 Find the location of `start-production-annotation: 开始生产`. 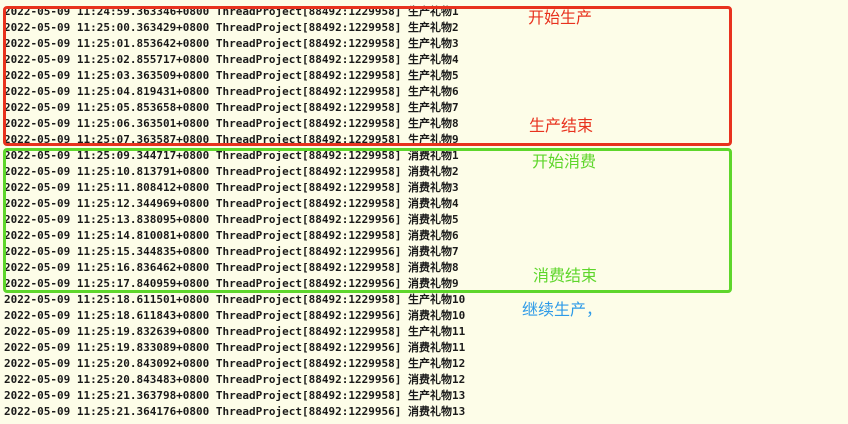

start-production-annotation: 开始生产 is located at coordinates (560, 17).